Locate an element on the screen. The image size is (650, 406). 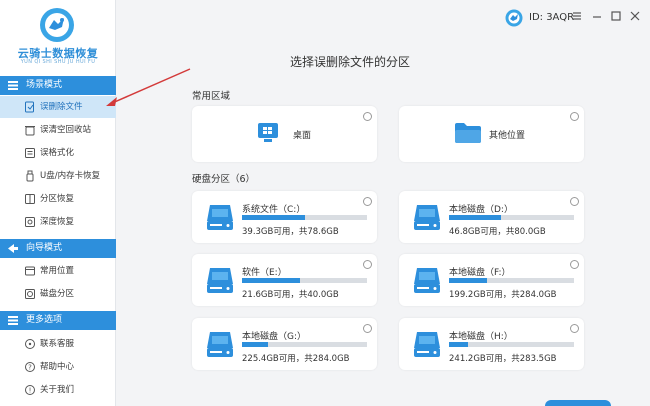
sidebar-item-deleted-files: 误删除文件 is located at coordinates (58, 107).